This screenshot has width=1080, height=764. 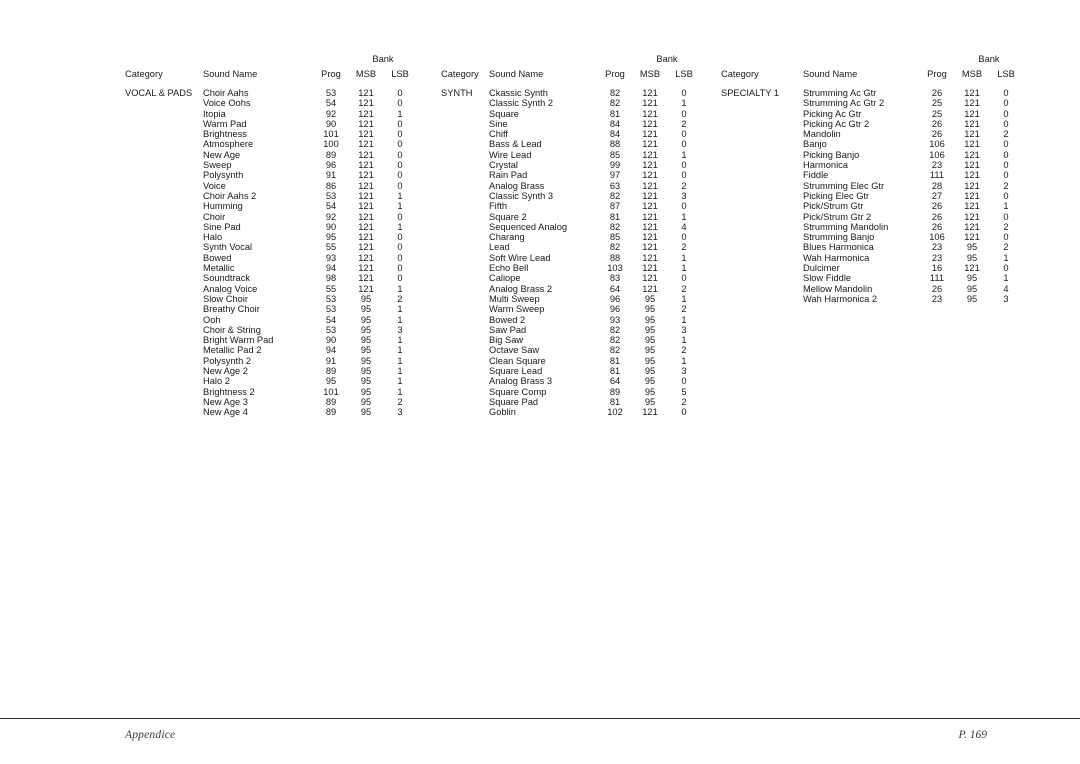 What do you see at coordinates (615, 278) in the screenshot?
I see `prog-cell: 83` at bounding box center [615, 278].